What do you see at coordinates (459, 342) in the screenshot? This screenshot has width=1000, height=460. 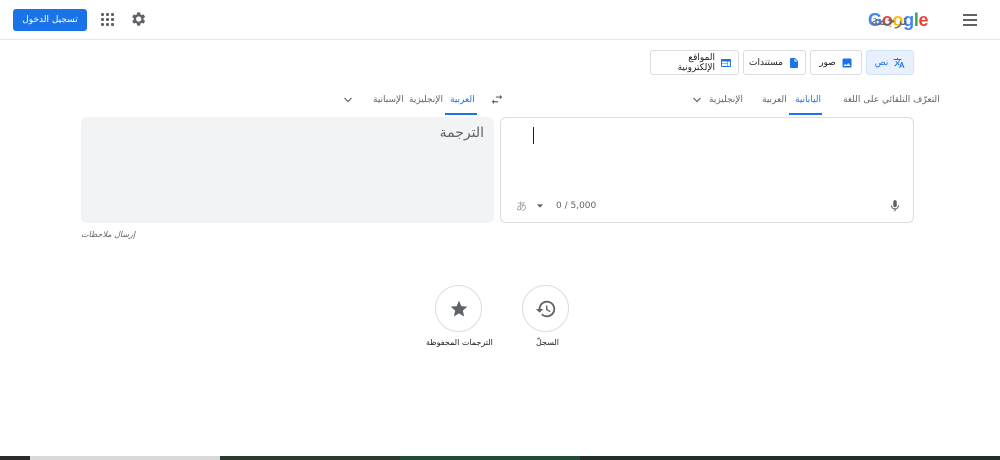 I see `saved-translations-label: الترجمات المحفوظة` at bounding box center [459, 342].